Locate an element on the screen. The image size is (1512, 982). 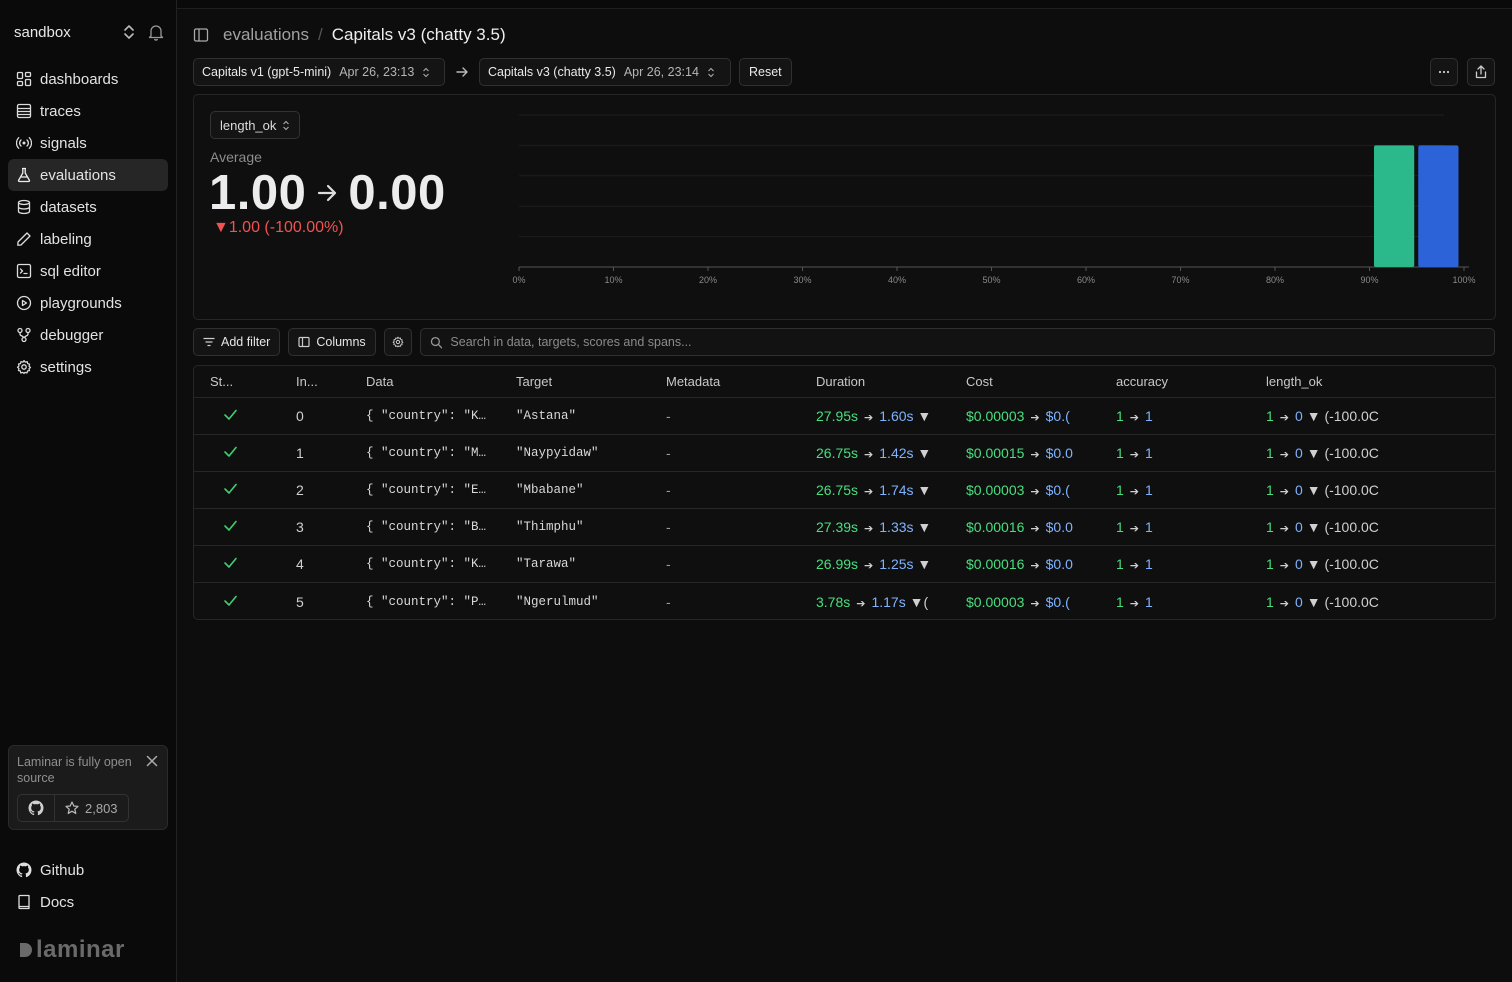
logo-text: laminar is located at coordinates (80, 949).